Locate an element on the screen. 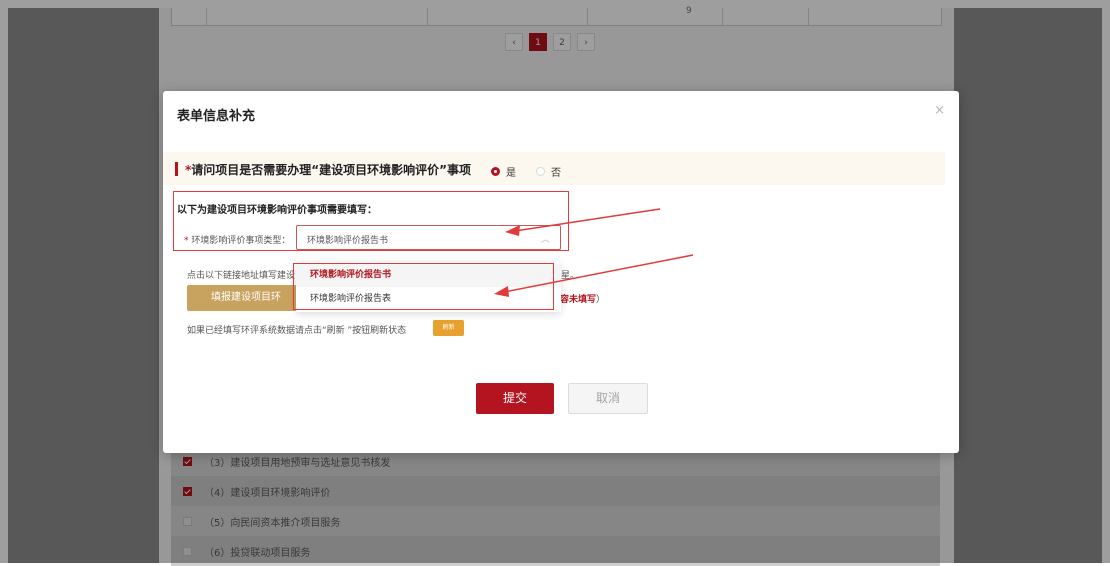 The image size is (1110, 566). link-hint-tail: 星。 is located at coordinates (570, 276).